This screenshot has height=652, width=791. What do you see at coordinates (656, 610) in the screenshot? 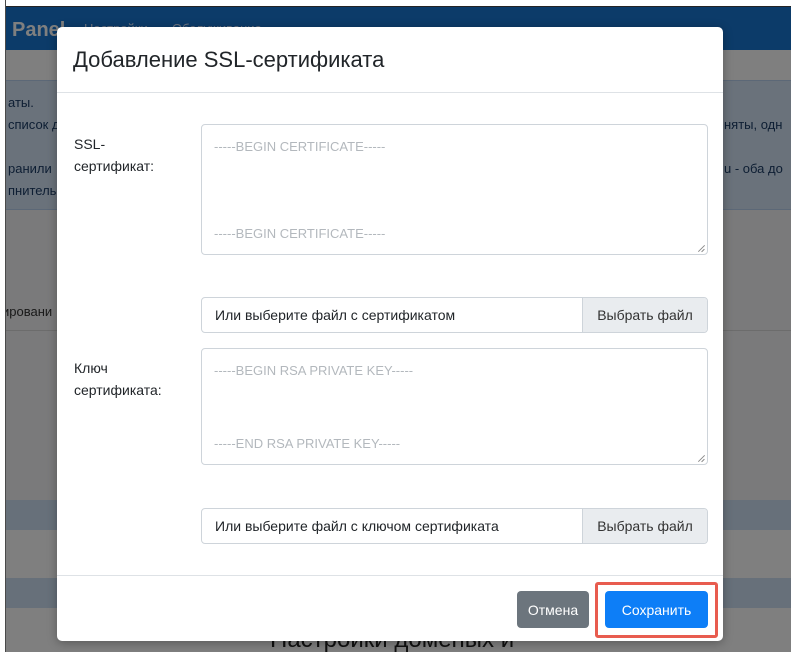
I see `save-highlight-box` at bounding box center [656, 610].